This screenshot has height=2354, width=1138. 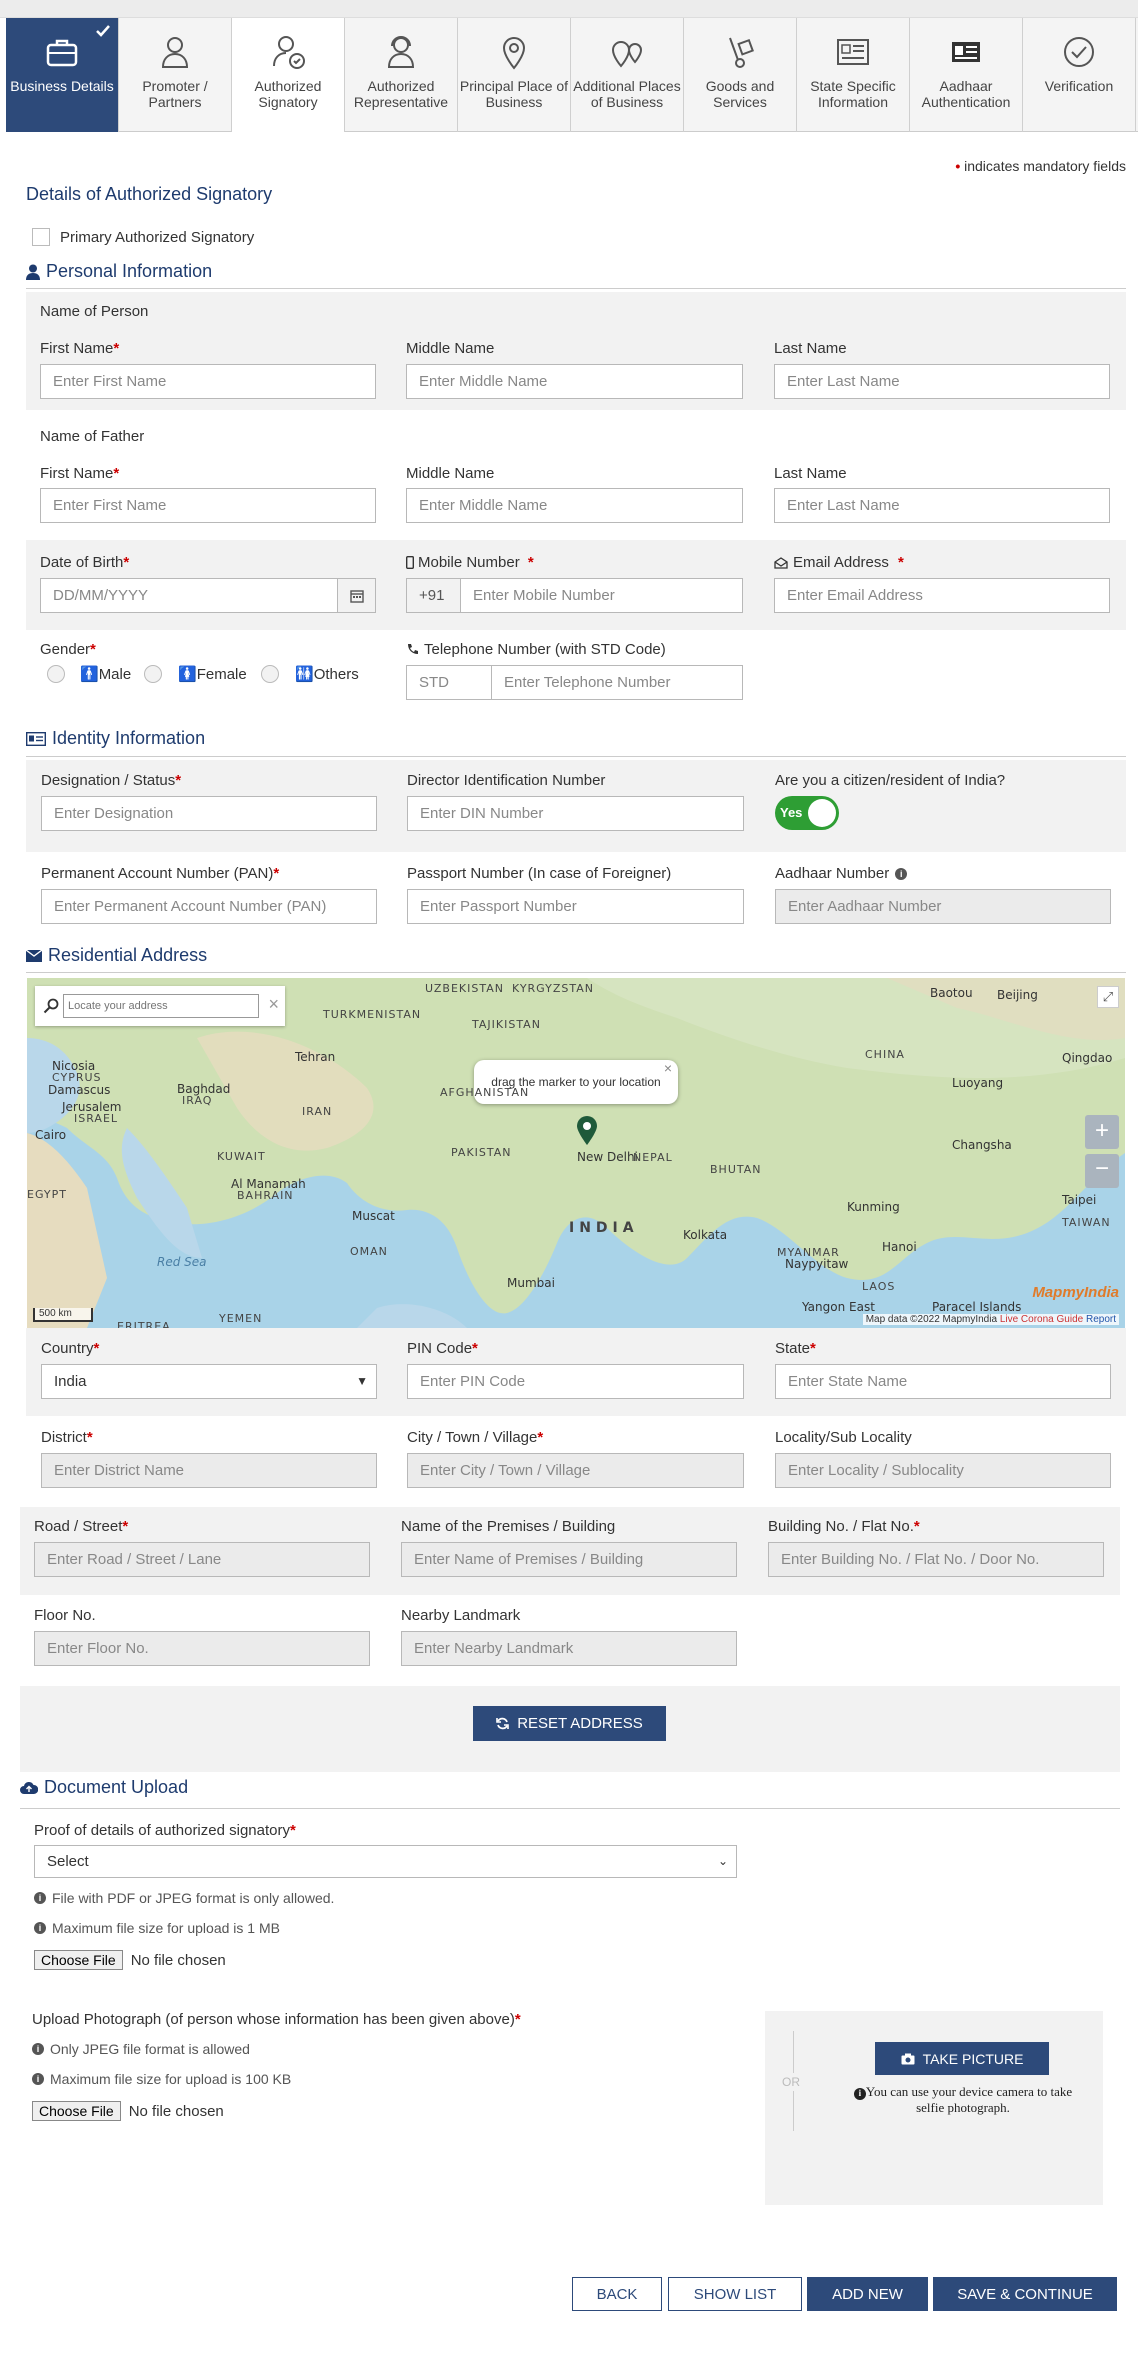 I want to click on label-text: Permanent Account Number (PAN), so click(x=157, y=873).